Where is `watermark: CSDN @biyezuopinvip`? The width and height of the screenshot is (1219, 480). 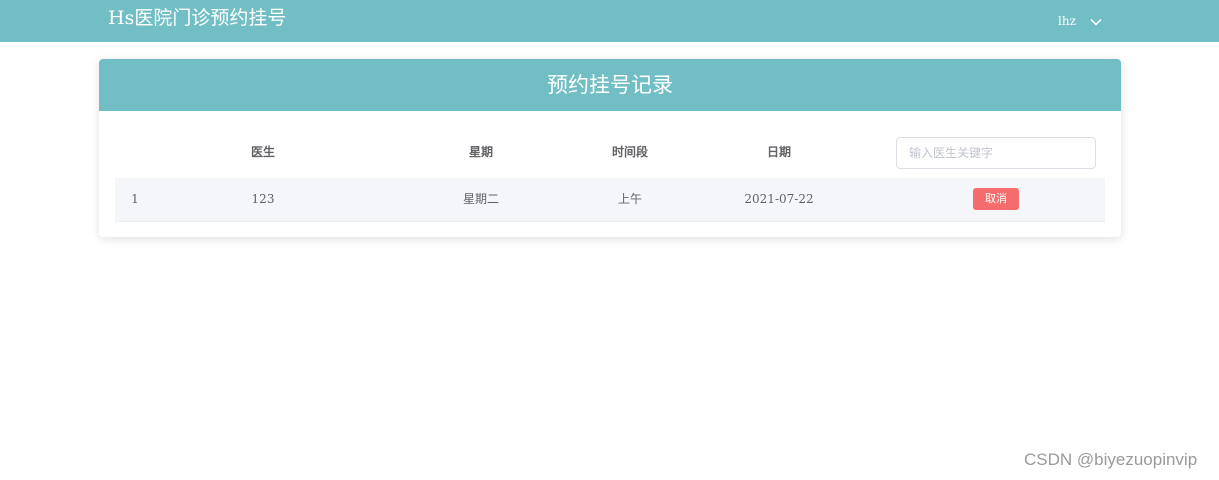 watermark: CSDN @biyezuopinvip is located at coordinates (1111, 459).